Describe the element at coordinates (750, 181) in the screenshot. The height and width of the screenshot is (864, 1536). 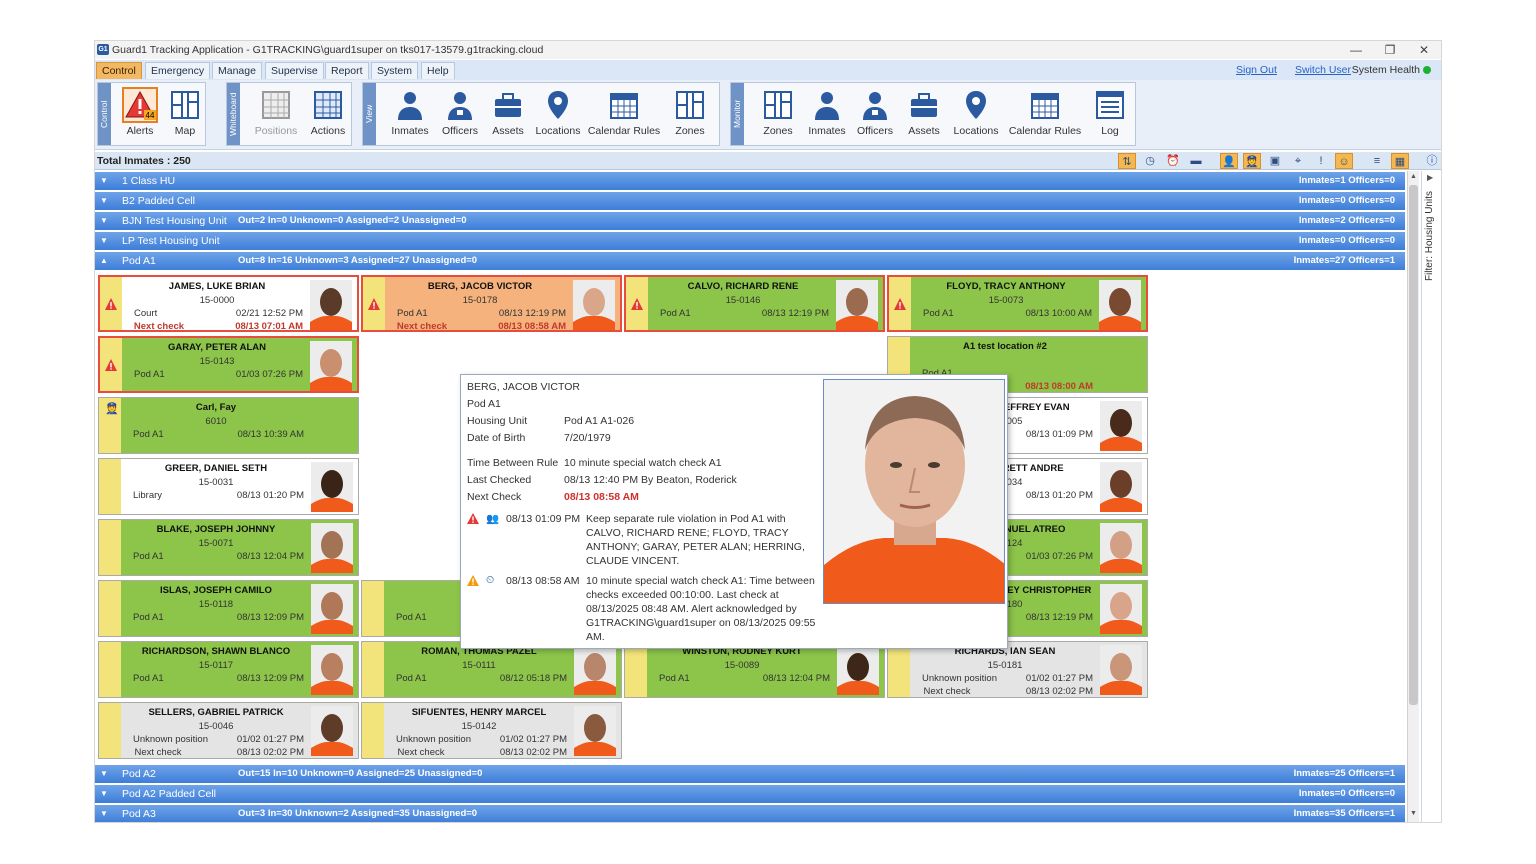
I see `housing-unit-row: ▼ 1 Class HU Inmates=1 Officers=0` at that location.